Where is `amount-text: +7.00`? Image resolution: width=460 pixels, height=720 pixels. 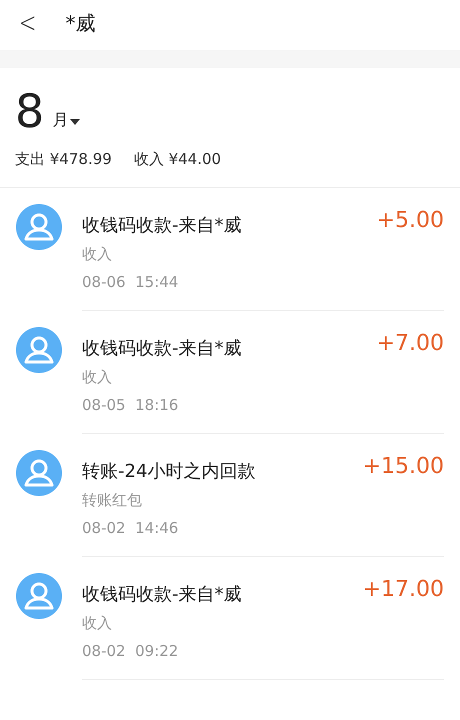
amount-text: +7.00 is located at coordinates (410, 344).